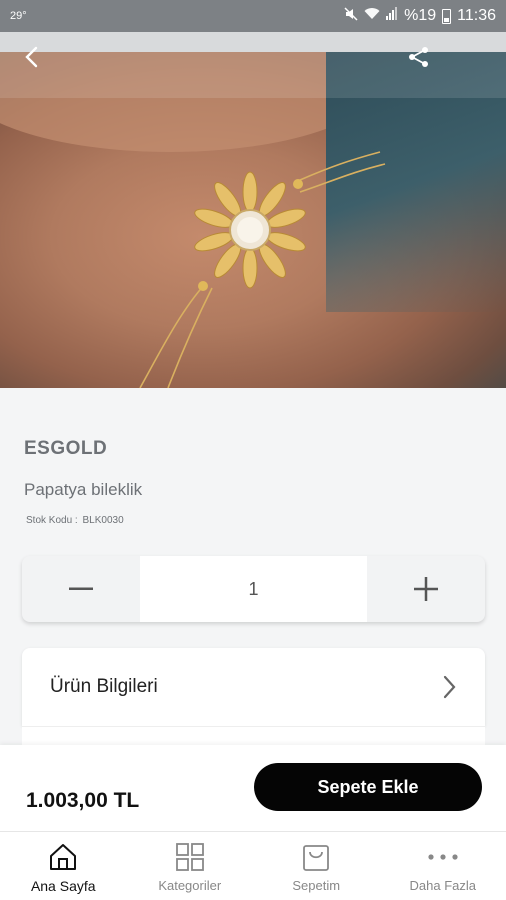  I want to click on product-info-title: Ürün Bilgileri, so click(104, 686).